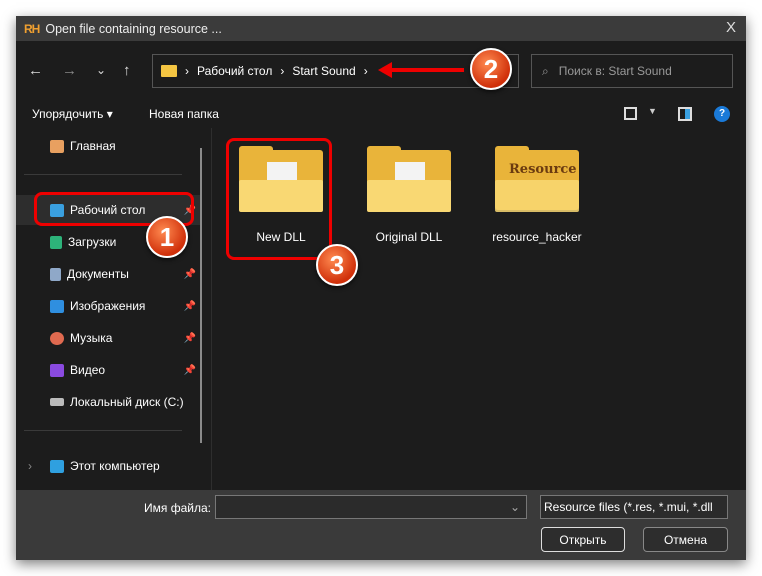 This screenshot has height=576, width=762. I want to click on expand-chevron-icon: ›, so click(30, 466).